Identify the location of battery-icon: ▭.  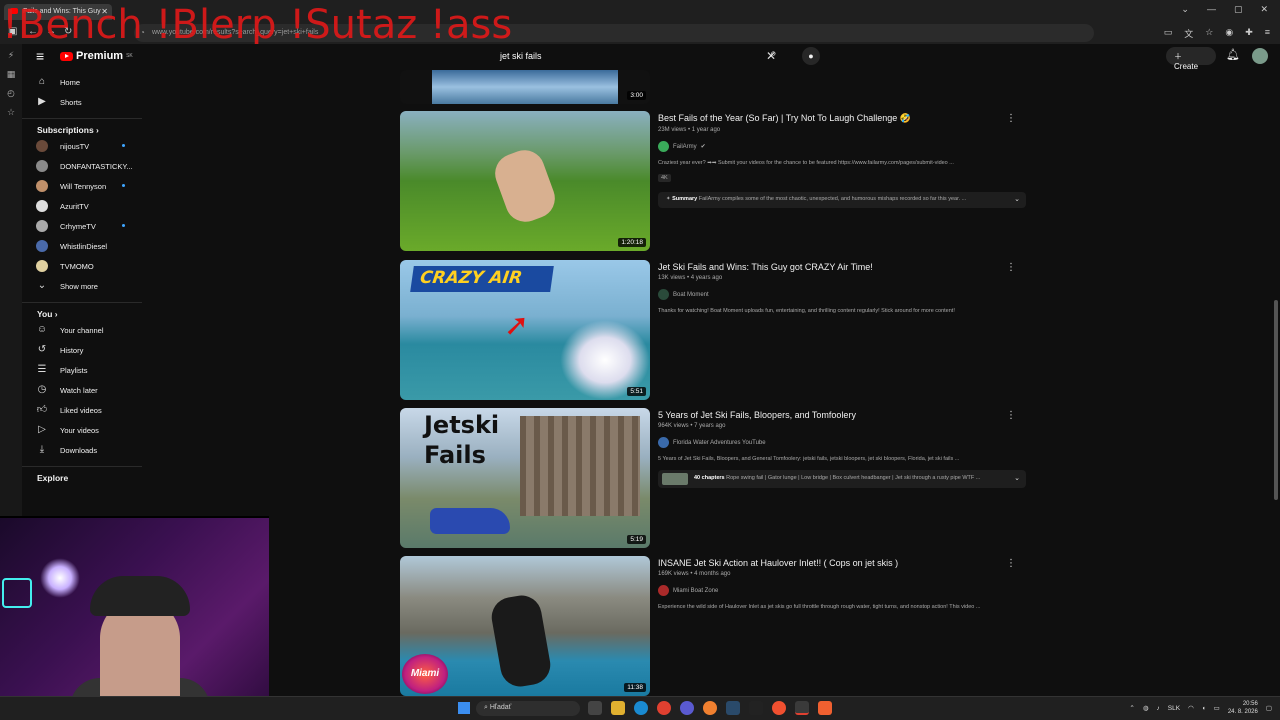
(1217, 708).